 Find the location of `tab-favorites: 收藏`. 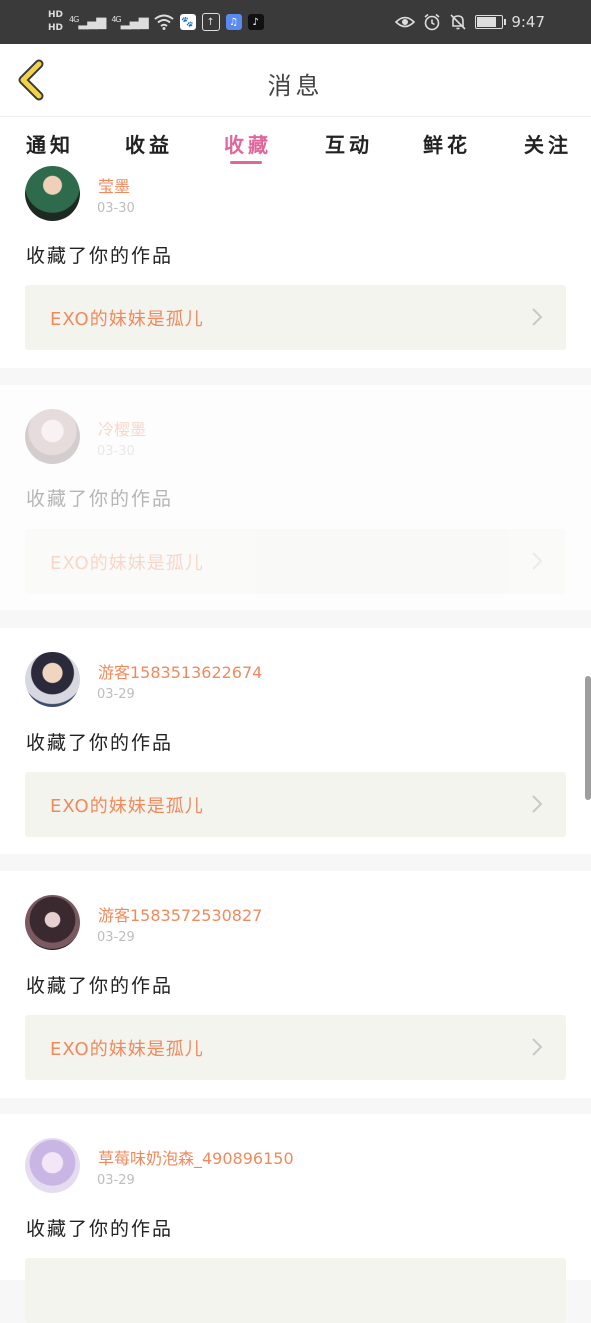

tab-favorites: 收藏 is located at coordinates (248, 143).